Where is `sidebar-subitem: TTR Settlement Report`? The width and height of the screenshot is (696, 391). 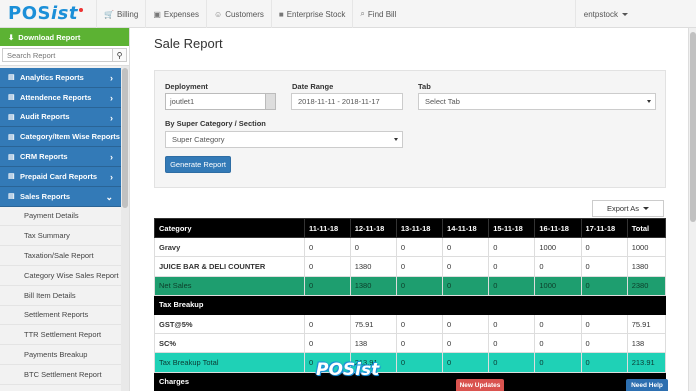
sidebar-subitem: TTR Settlement Report is located at coordinates (61, 335).